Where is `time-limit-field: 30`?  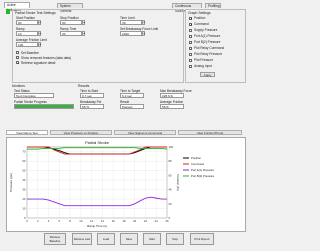
time-limit-field: 30 is located at coordinates (131, 22).